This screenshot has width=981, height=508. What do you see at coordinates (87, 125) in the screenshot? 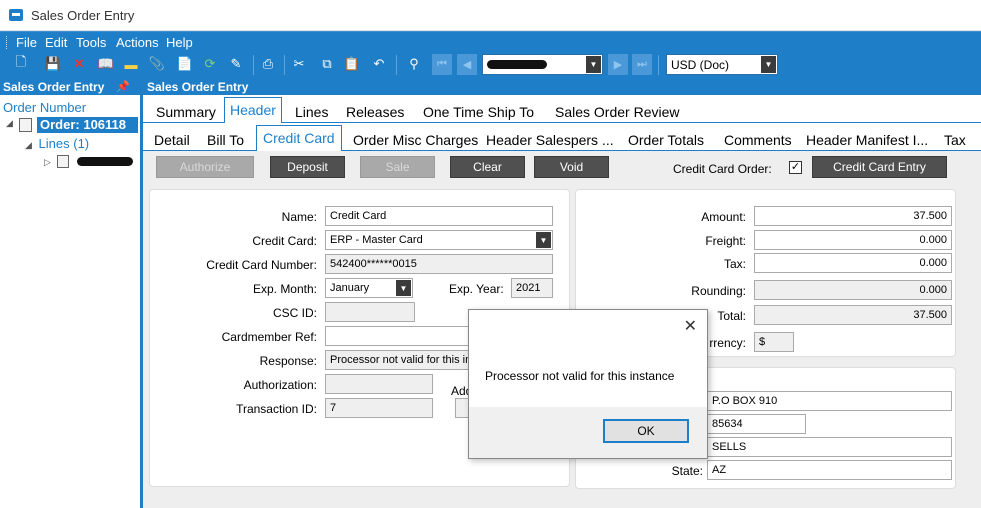
I see `order-label: Order: 106118` at bounding box center [87, 125].